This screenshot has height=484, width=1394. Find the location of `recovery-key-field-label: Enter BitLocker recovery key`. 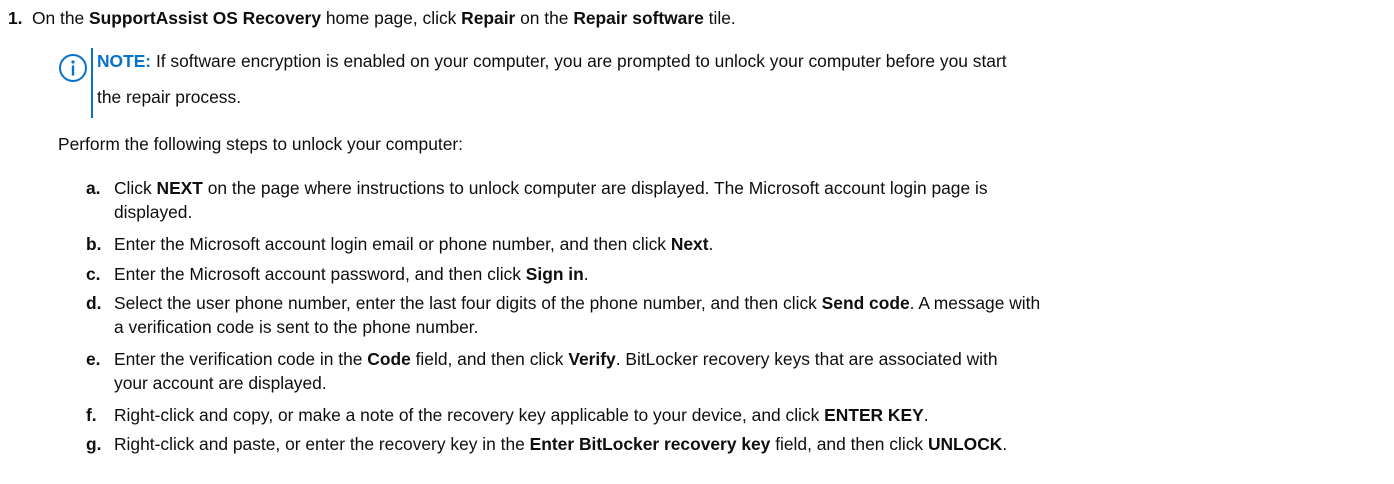

recovery-key-field-label: Enter BitLocker recovery key is located at coordinates (650, 444).